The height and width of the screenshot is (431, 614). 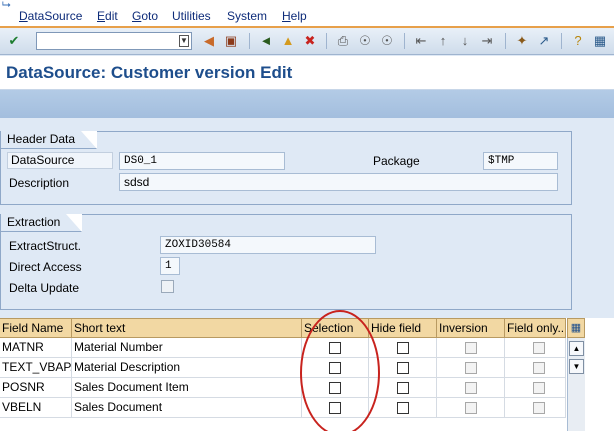 I want to click on enter-icon: ✔, so click(x=14, y=41).